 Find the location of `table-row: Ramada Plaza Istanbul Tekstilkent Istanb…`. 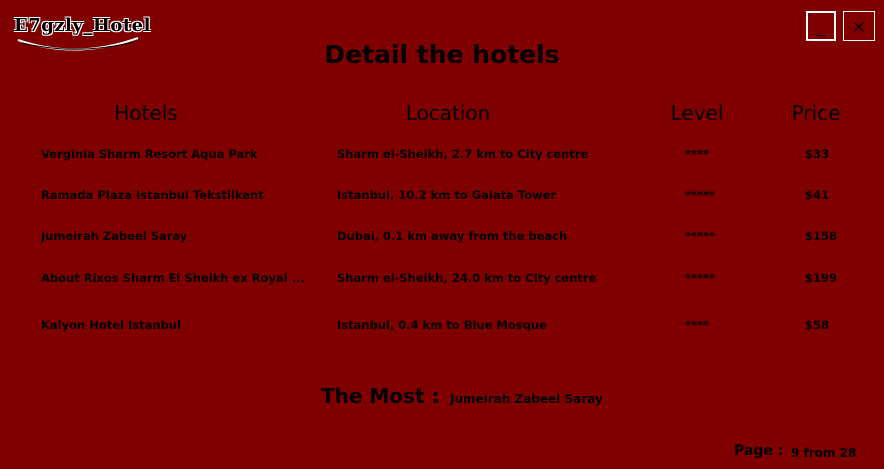

table-row: Ramada Plaza Istanbul Tekstilkent Istanb… is located at coordinates (442, 198).